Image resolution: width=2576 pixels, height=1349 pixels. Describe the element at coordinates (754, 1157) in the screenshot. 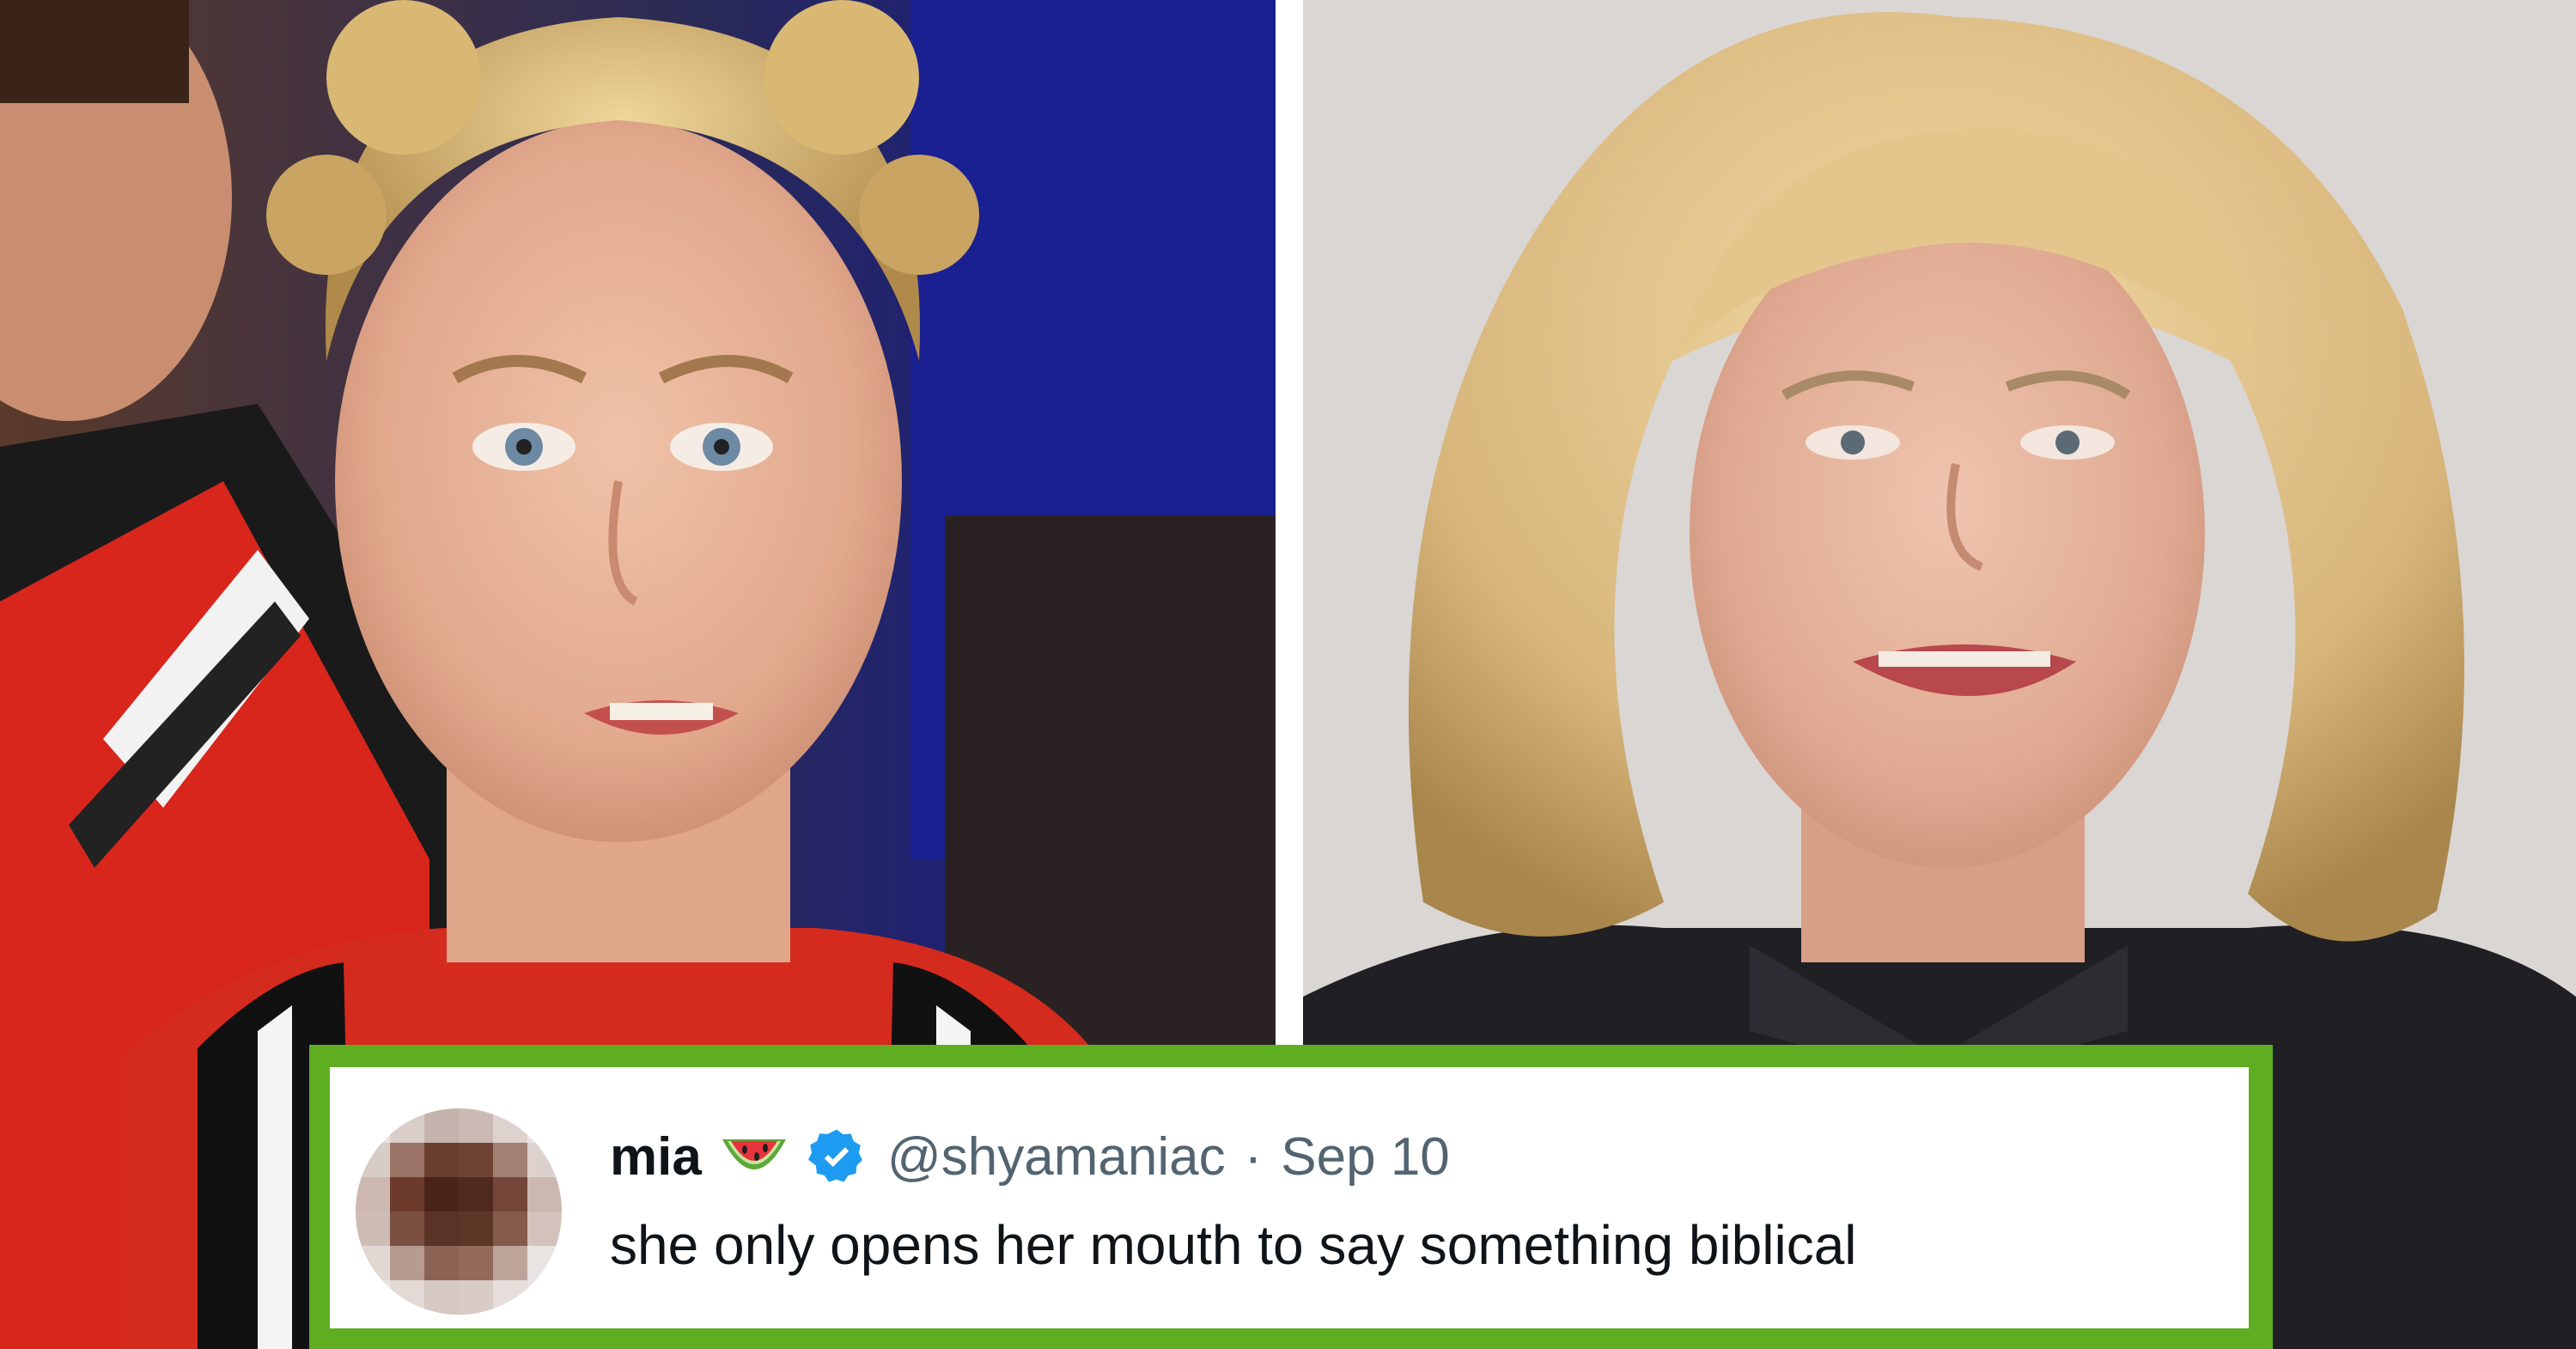

I see `watermelon-icon` at that location.